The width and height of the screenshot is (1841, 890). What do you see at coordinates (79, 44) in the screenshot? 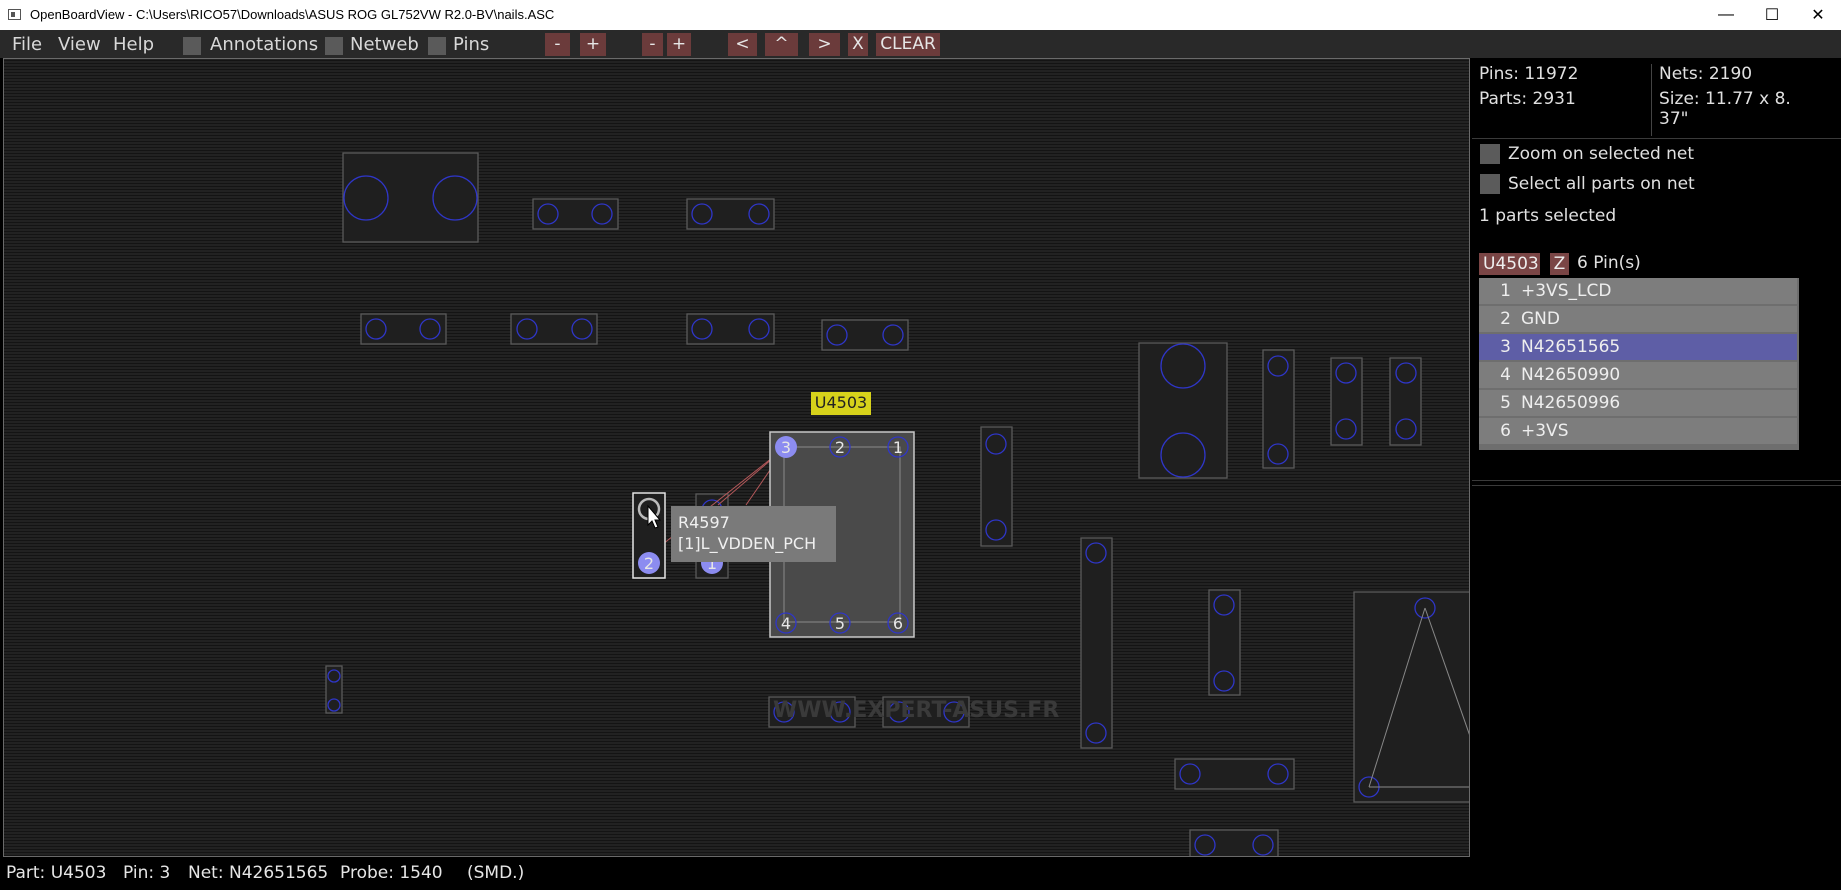
I see `menu-view: View` at bounding box center [79, 44].